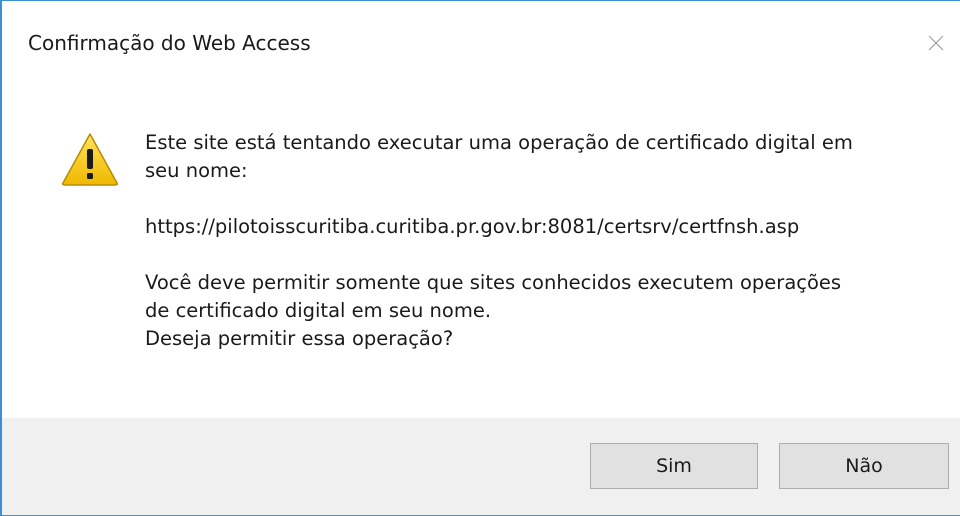 The width and height of the screenshot is (960, 516). What do you see at coordinates (864, 466) in the screenshot?
I see `no-button: Não` at bounding box center [864, 466].